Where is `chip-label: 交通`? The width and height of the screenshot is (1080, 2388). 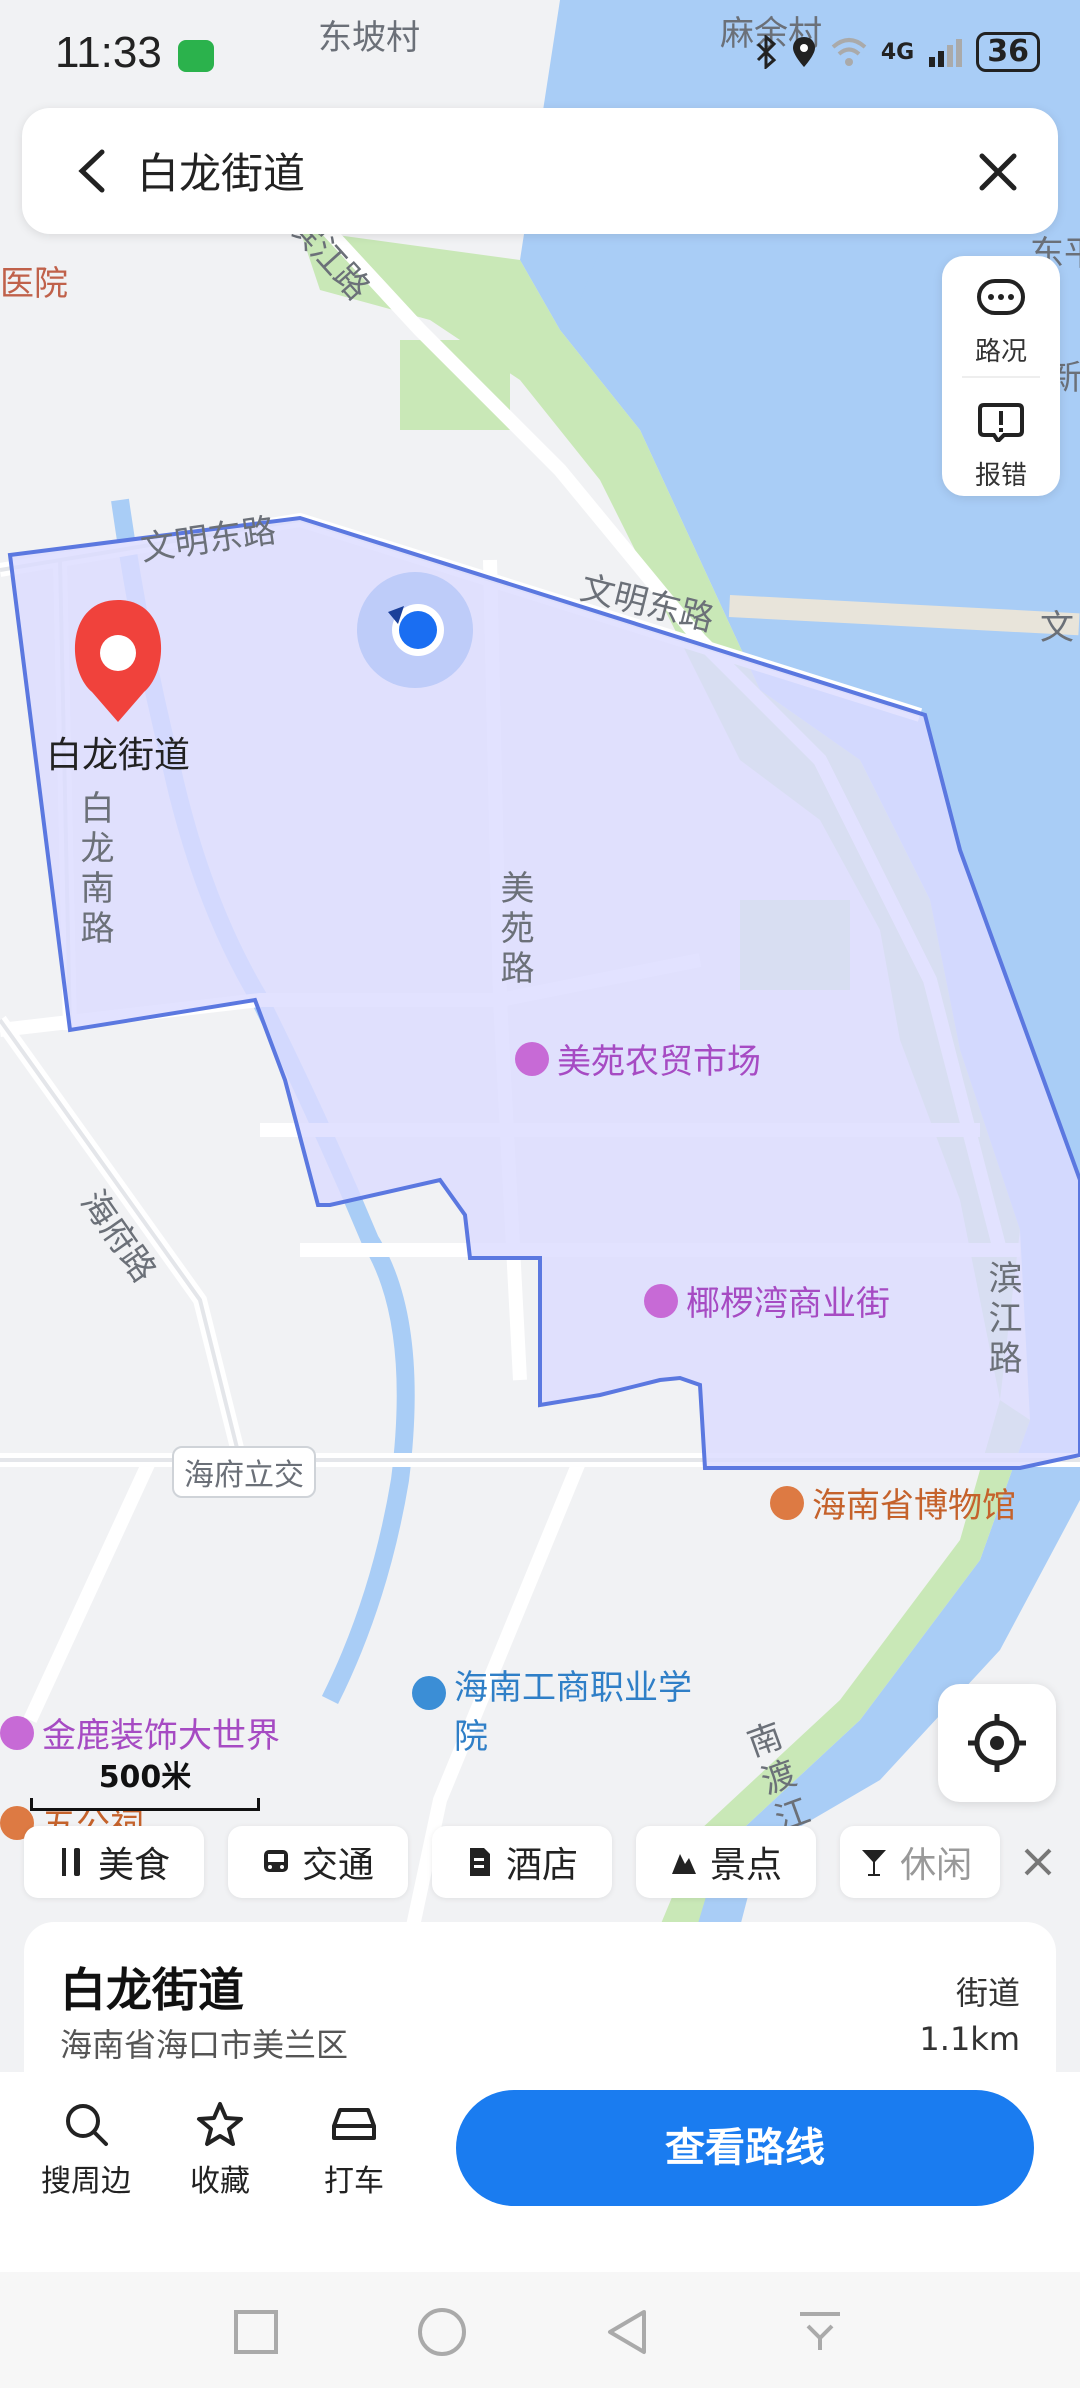 chip-label: 交通 is located at coordinates (338, 1865).